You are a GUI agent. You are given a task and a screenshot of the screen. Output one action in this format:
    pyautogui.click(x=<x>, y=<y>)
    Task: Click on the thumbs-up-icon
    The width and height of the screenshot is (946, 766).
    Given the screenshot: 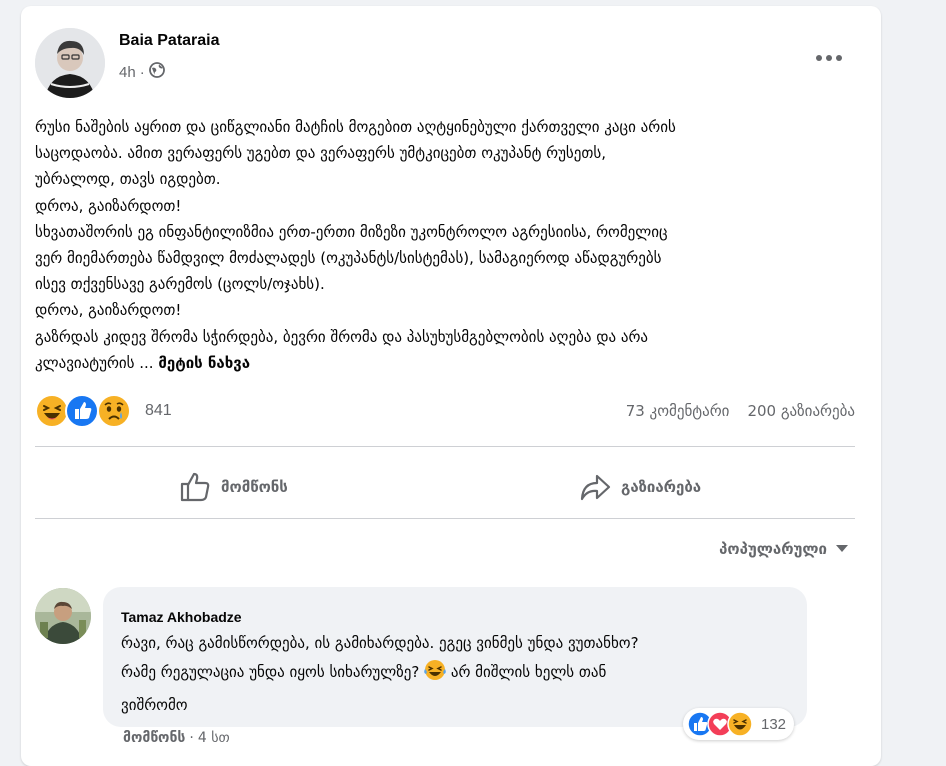 What is the action you would take?
    pyautogui.click(x=195, y=487)
    